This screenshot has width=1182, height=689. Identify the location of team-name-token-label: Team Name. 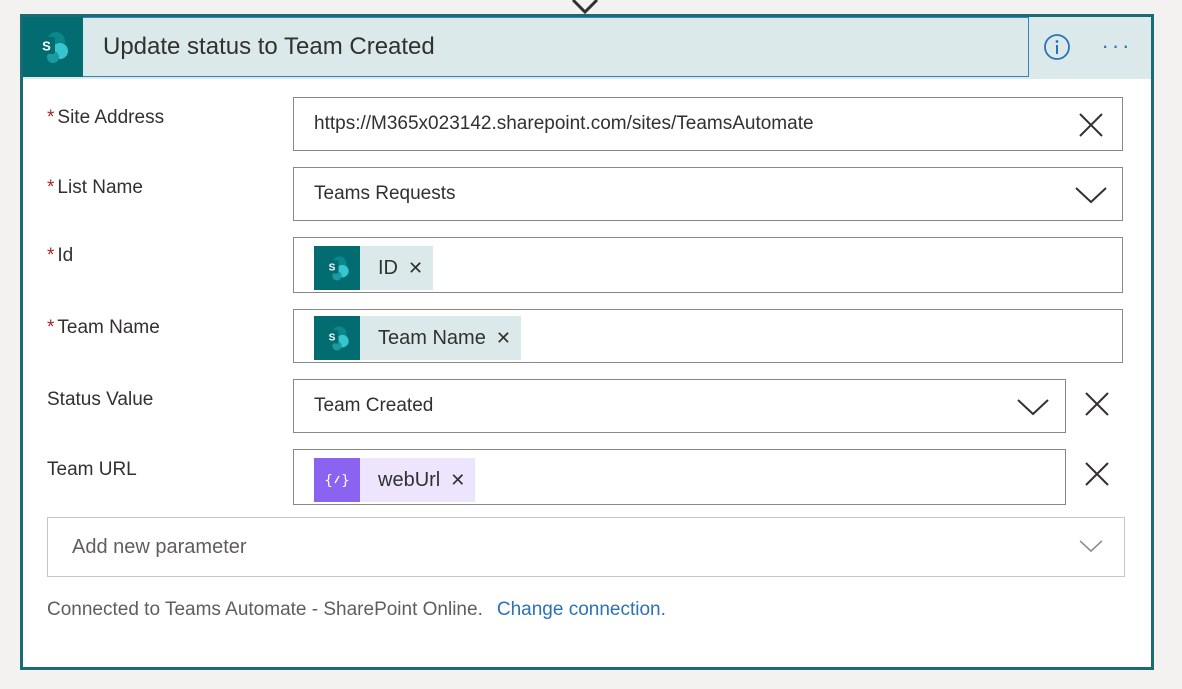
(432, 337).